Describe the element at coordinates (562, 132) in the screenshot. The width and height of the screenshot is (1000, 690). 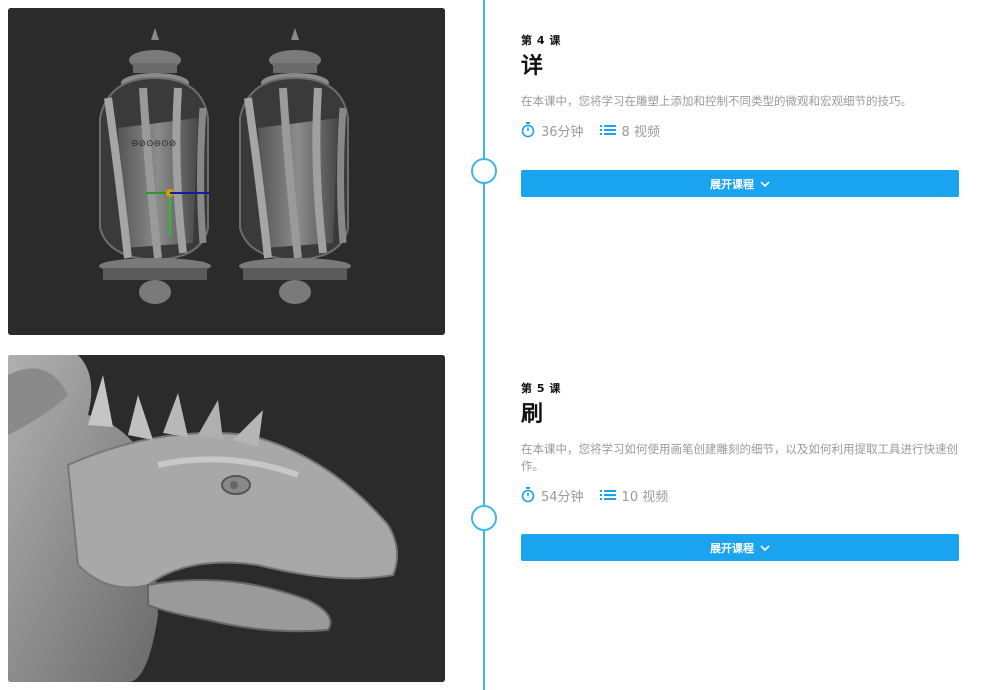
I see `duration-text: 36分钟` at that location.